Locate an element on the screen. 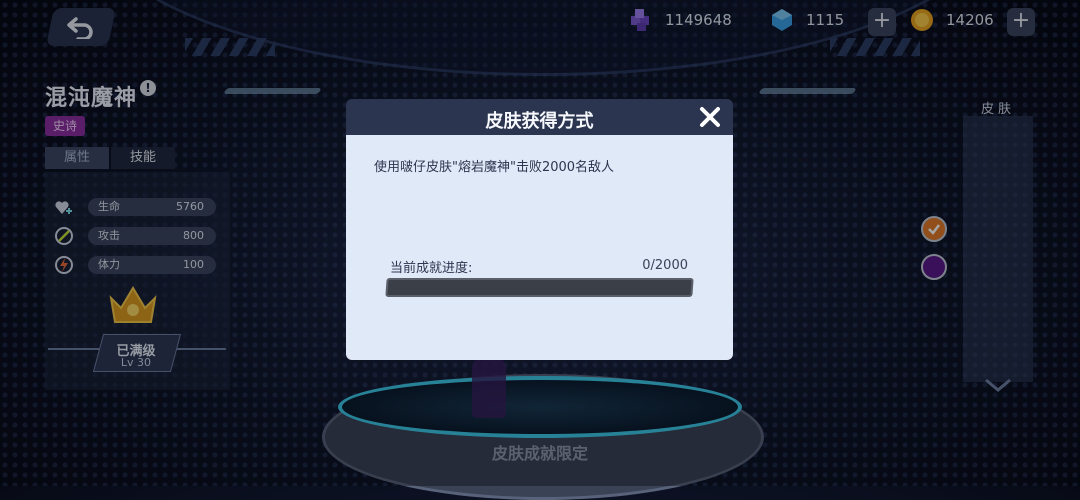 The image size is (1080, 500). close-icon is located at coordinates (710, 117).